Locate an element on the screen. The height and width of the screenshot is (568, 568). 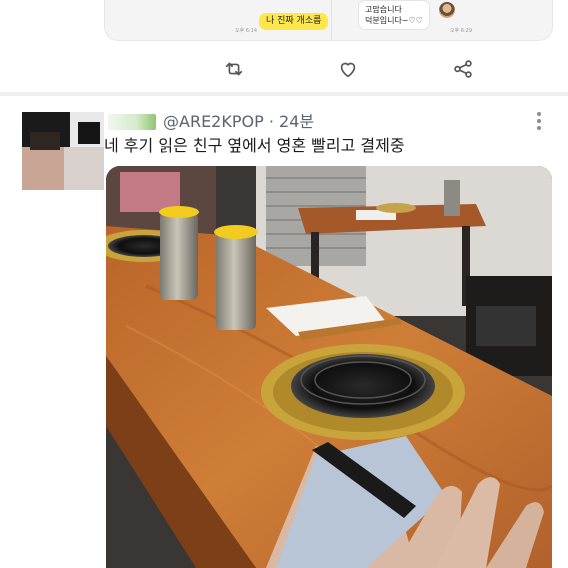
retweet-button is located at coordinates (234, 69).